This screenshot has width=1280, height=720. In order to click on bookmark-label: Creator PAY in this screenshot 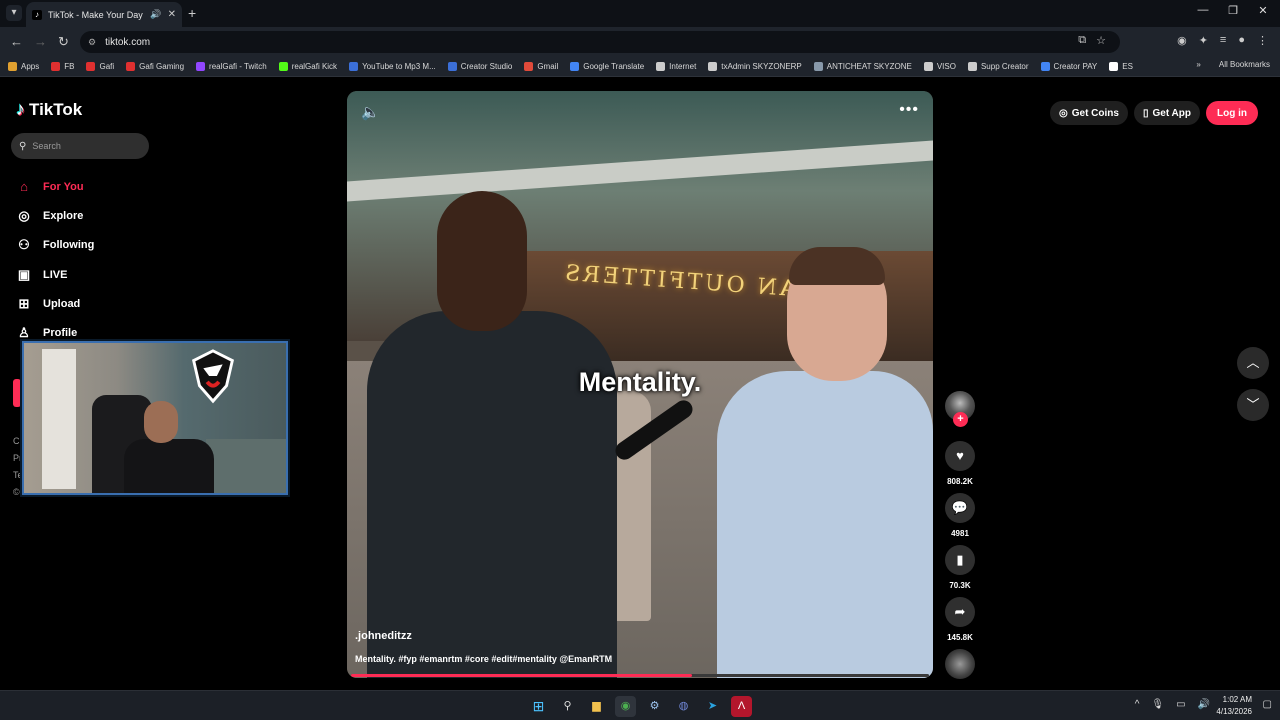, I will do `click(1075, 66)`.